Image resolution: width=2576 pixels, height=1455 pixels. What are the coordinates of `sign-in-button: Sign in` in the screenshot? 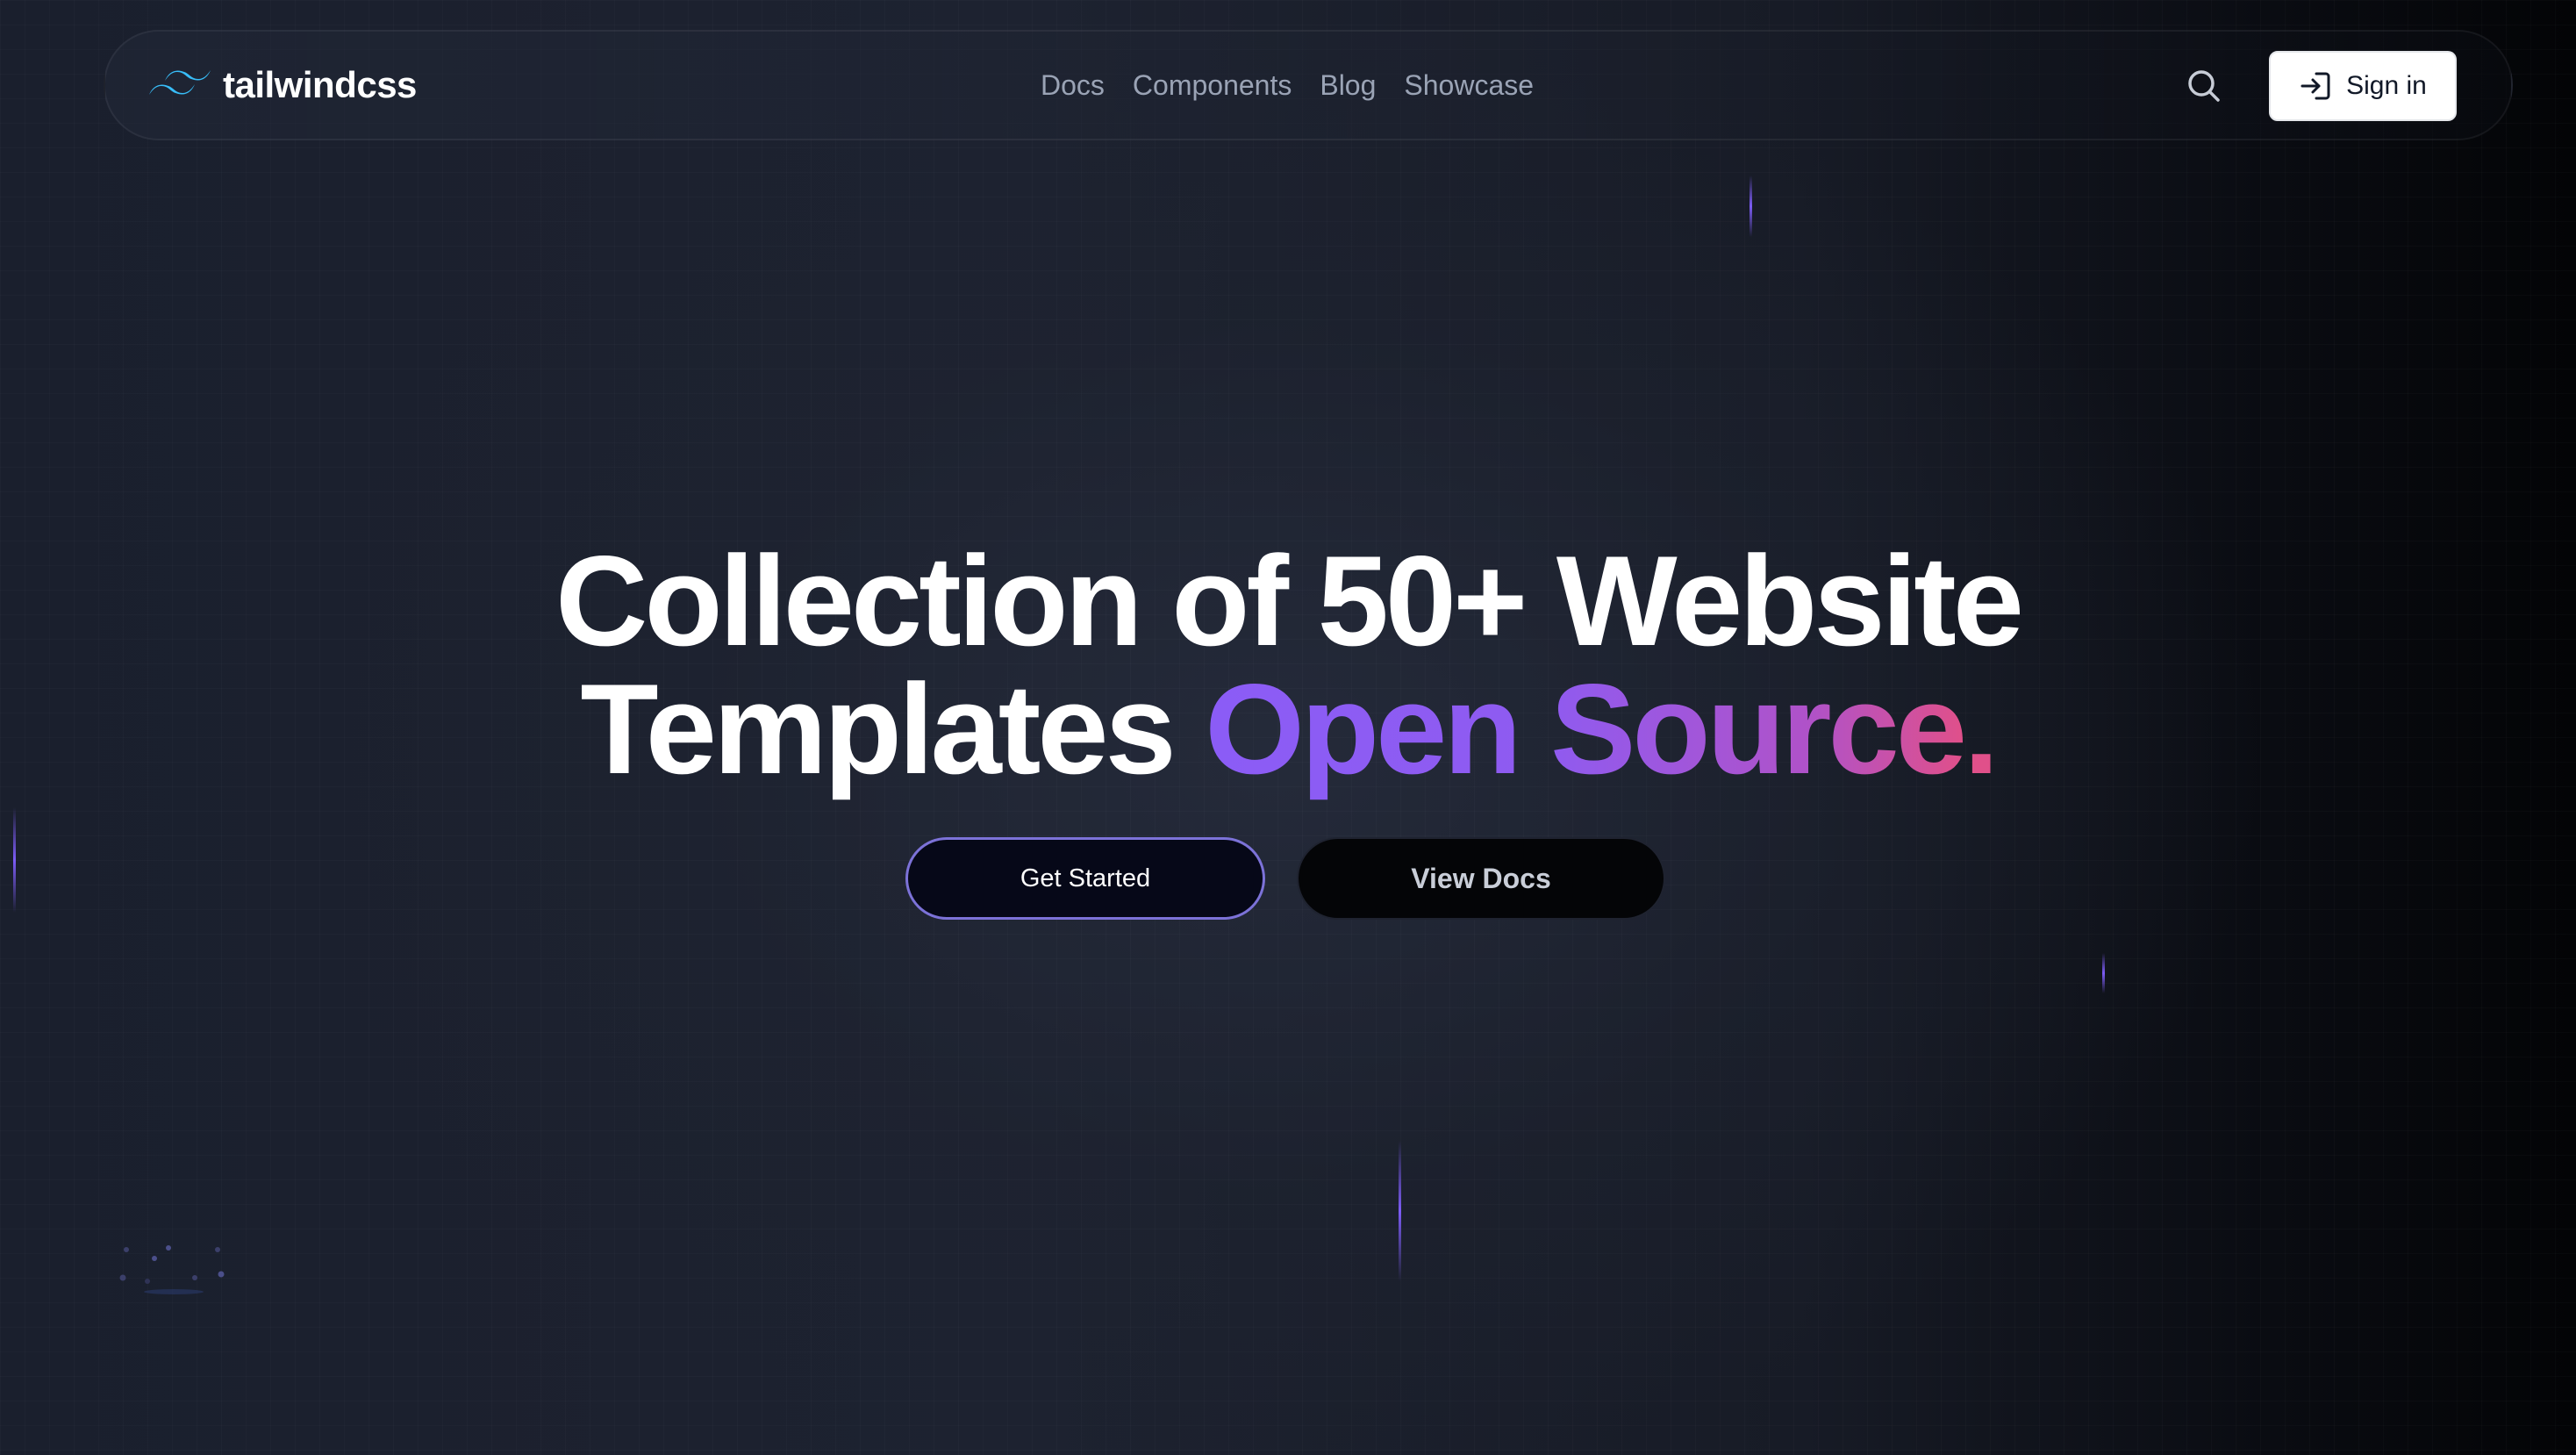 It's located at (2363, 86).